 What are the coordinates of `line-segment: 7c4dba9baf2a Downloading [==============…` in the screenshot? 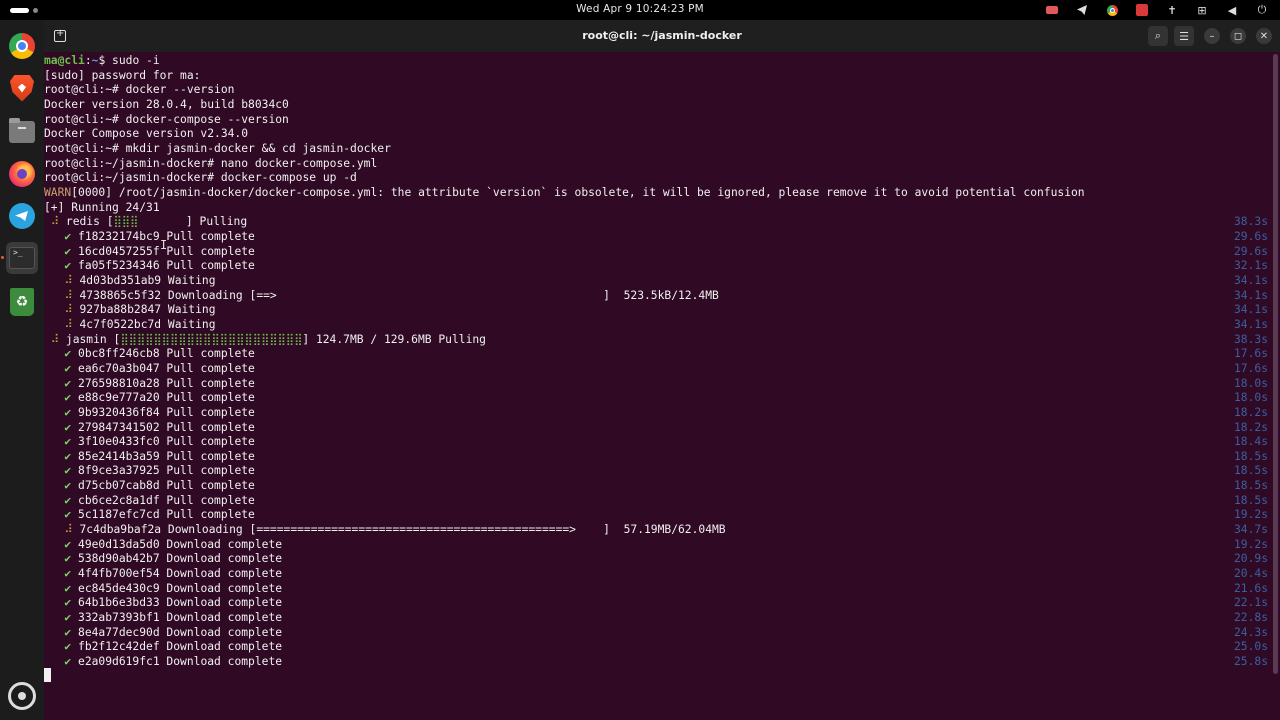 It's located at (402, 530).